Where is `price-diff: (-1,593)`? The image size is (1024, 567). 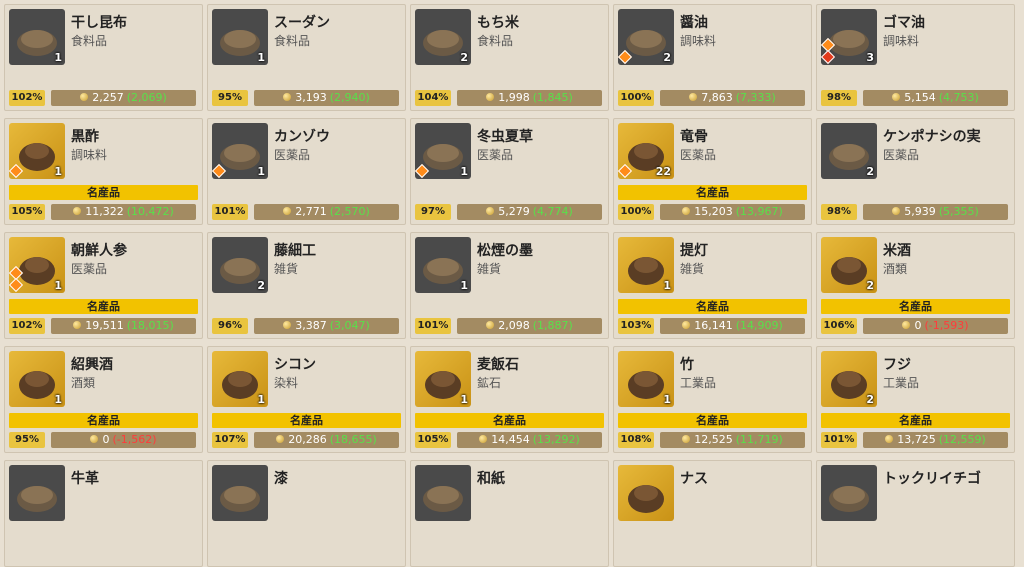
price-diff: (-1,593) is located at coordinates (946, 325).